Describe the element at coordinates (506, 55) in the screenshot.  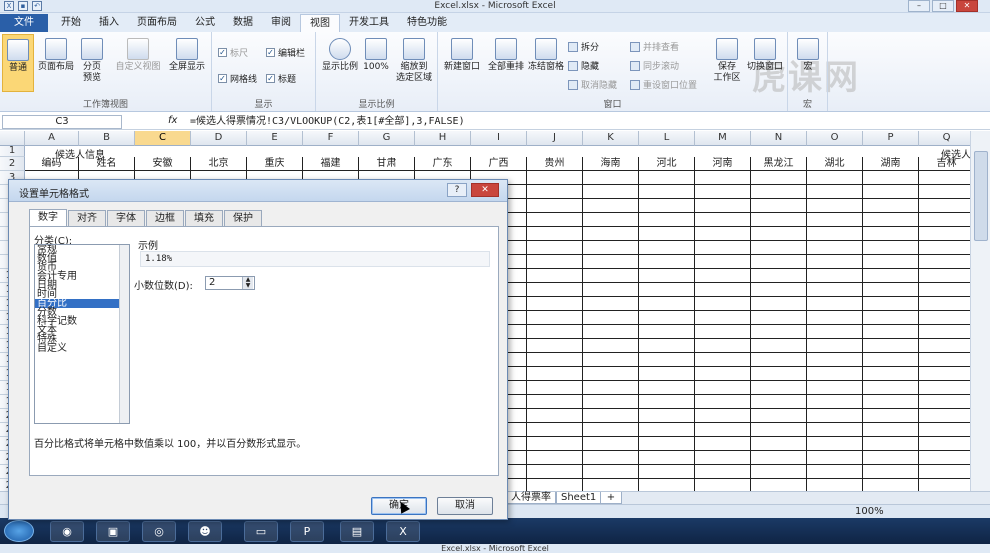
I see `arrange-all-button: 全部重排` at that location.